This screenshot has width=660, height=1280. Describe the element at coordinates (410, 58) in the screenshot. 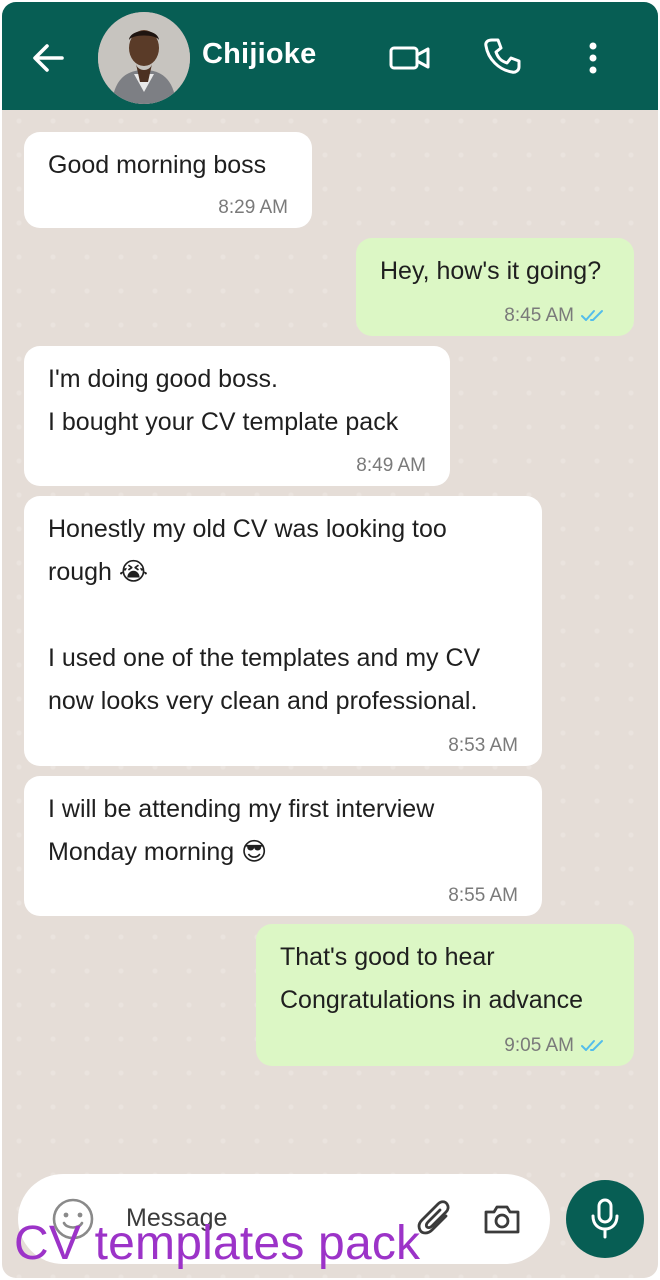

I see `video-call-icon` at that location.